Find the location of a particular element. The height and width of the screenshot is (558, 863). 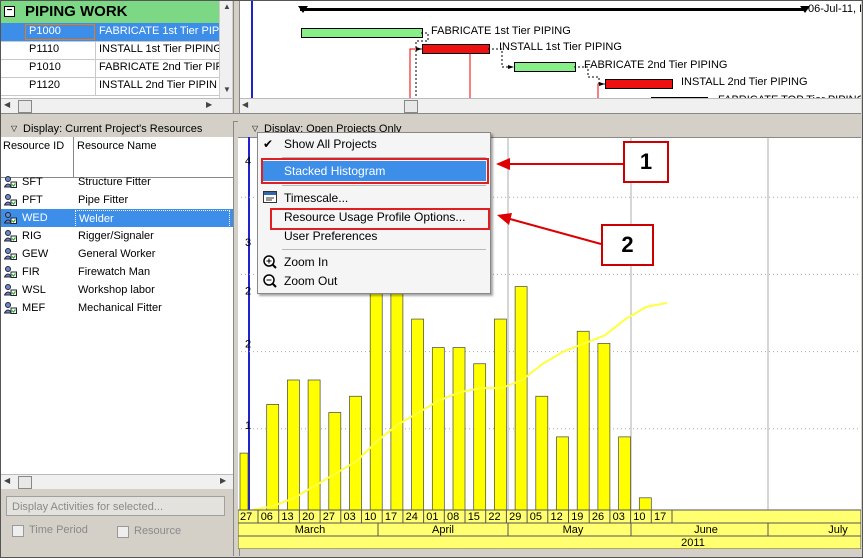

annotation-arrows is located at coordinates (559, 201).